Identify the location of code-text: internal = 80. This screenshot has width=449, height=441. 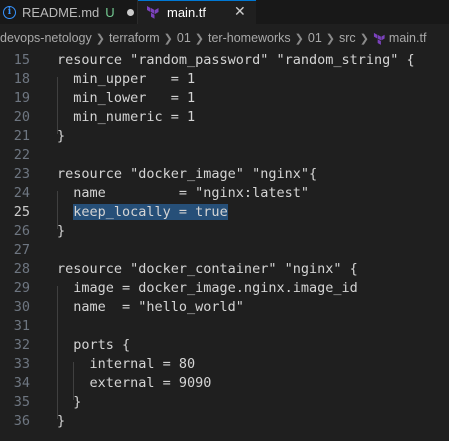
(126, 364).